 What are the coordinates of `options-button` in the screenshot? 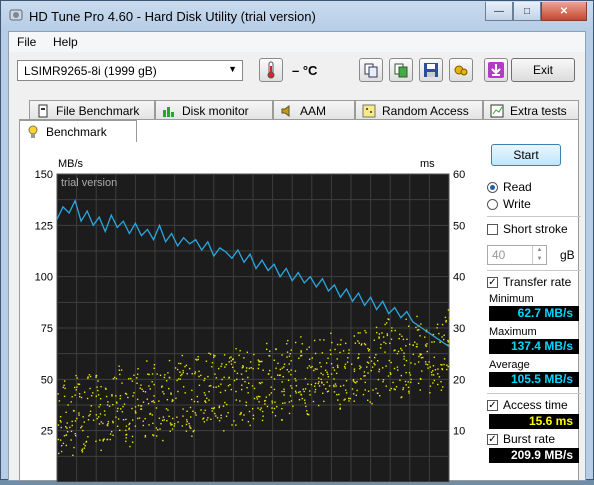 It's located at (461, 70).